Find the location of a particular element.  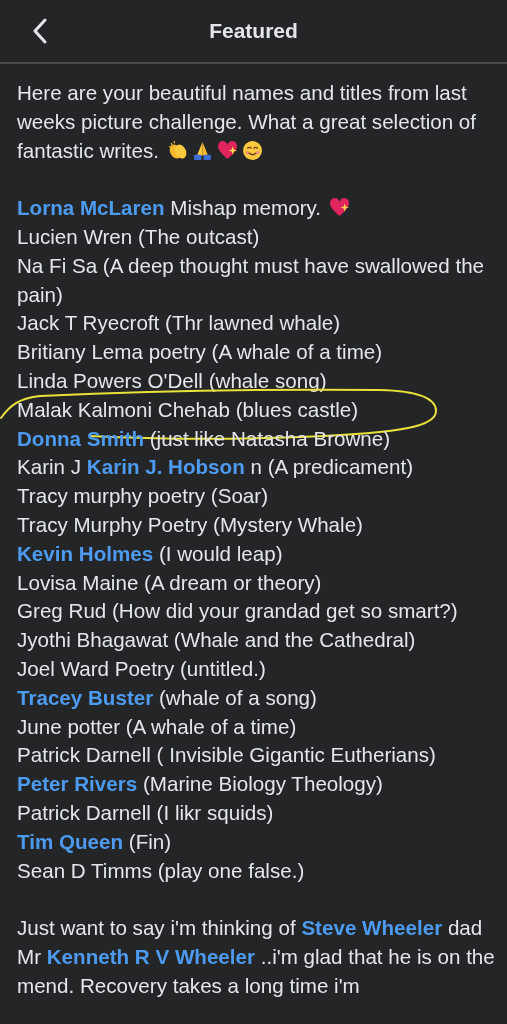

page-title: Featured is located at coordinates (253, 31).